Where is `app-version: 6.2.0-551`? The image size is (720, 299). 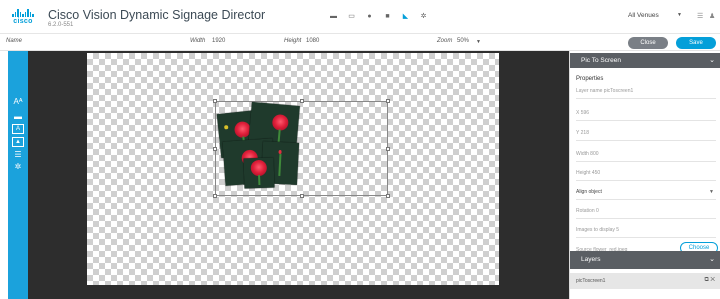
app-version: 6.2.0-551 is located at coordinates (61, 25).